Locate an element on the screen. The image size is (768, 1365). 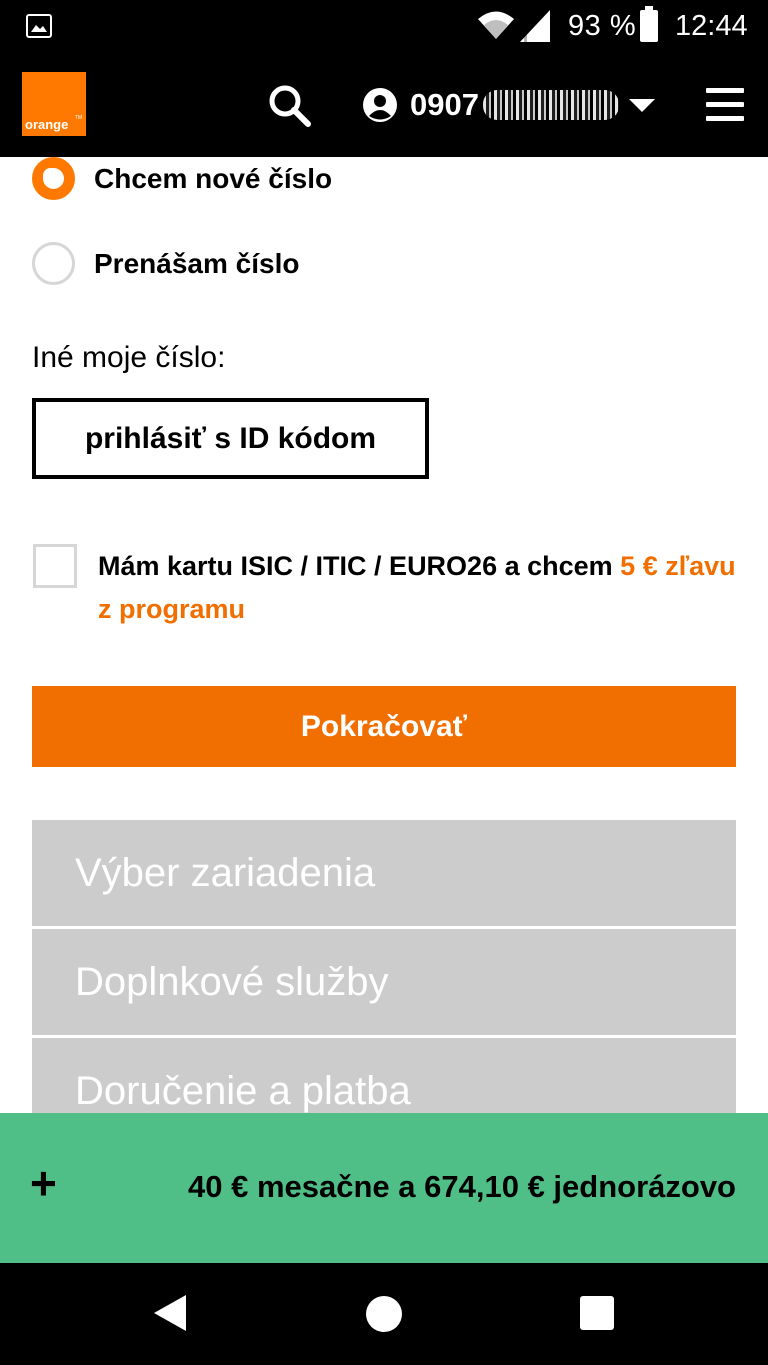
radio-button is located at coordinates (53, 263).